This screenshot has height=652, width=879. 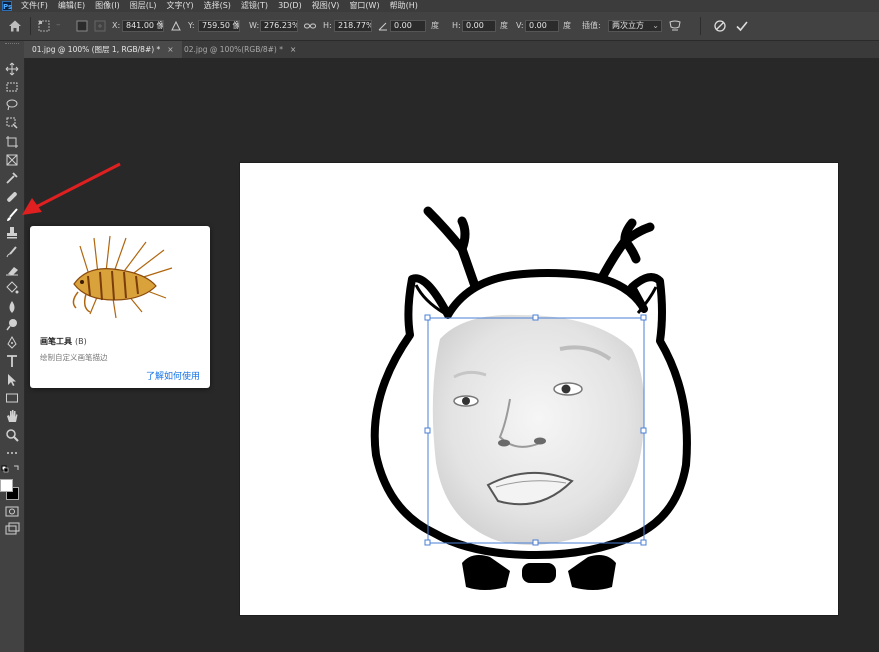 I want to click on x-label: X:, so click(x=116, y=25).